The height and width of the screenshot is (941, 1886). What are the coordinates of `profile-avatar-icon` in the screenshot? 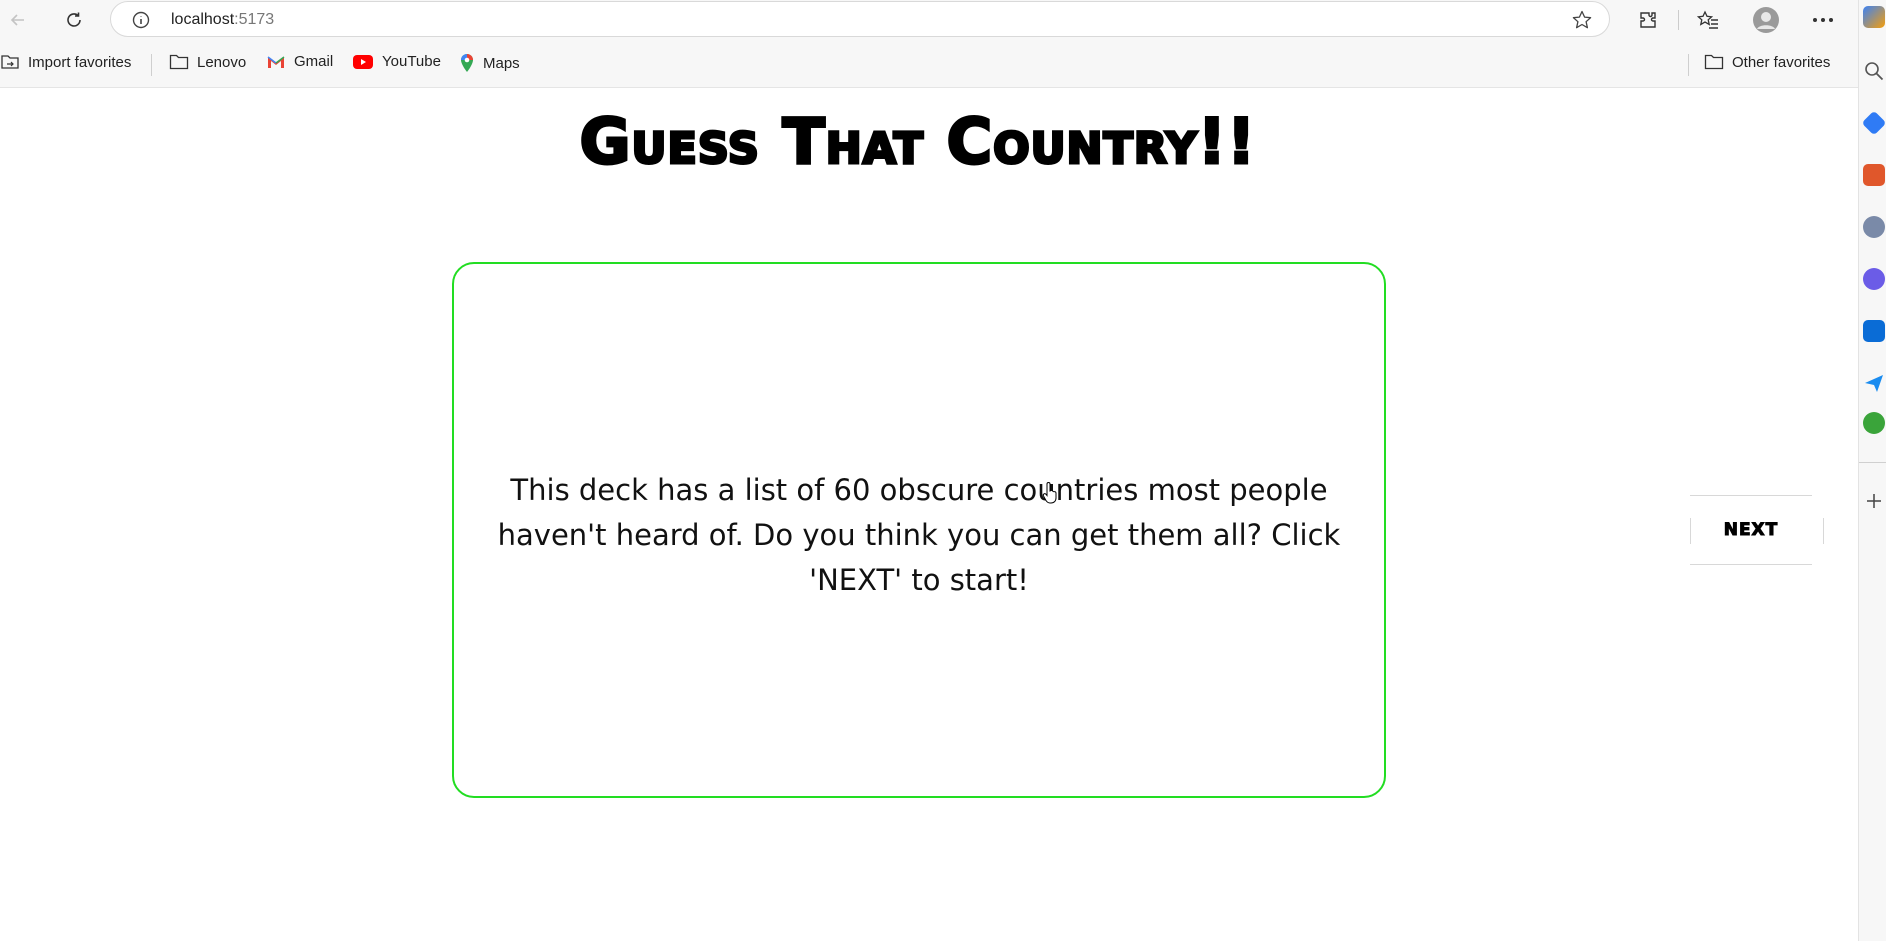 It's located at (1766, 20).